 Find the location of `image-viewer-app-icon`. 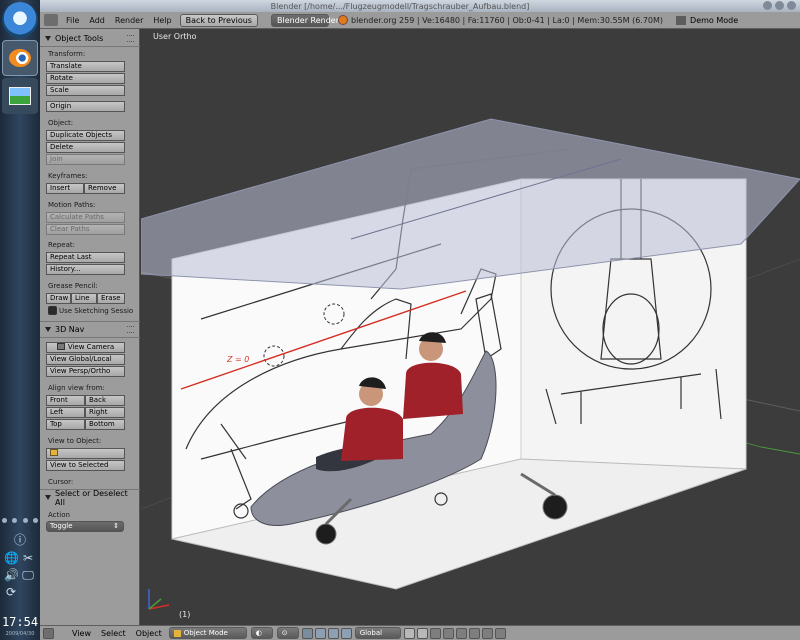

image-viewer-app-icon is located at coordinates (20, 96).